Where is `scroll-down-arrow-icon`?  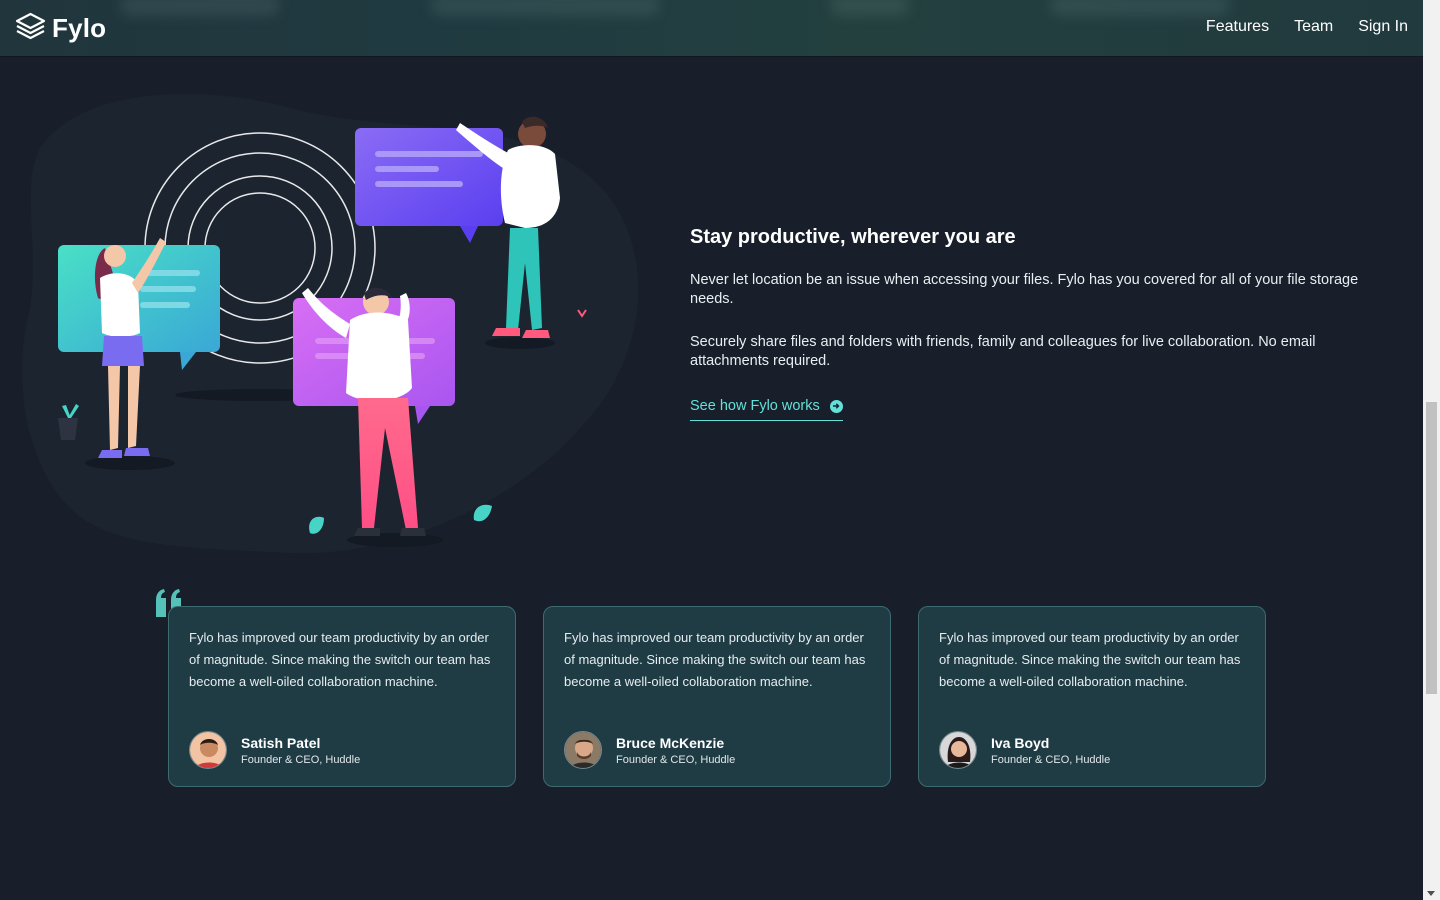
scroll-down-arrow-icon is located at coordinates (1431, 893).